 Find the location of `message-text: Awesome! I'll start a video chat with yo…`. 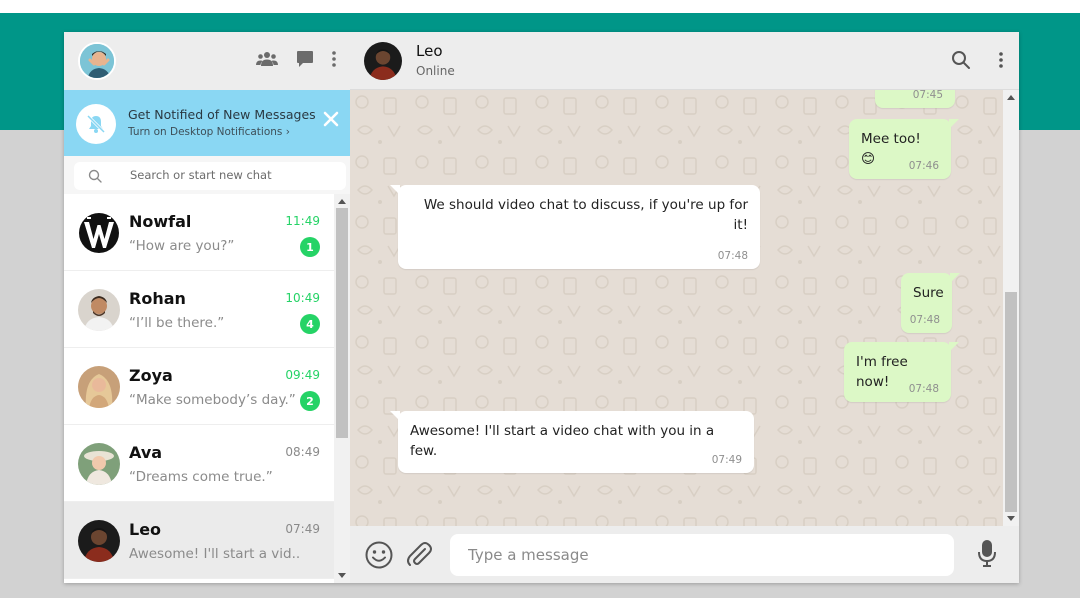

message-text: Awesome! I'll start a video chat with yo… is located at coordinates (562, 441).